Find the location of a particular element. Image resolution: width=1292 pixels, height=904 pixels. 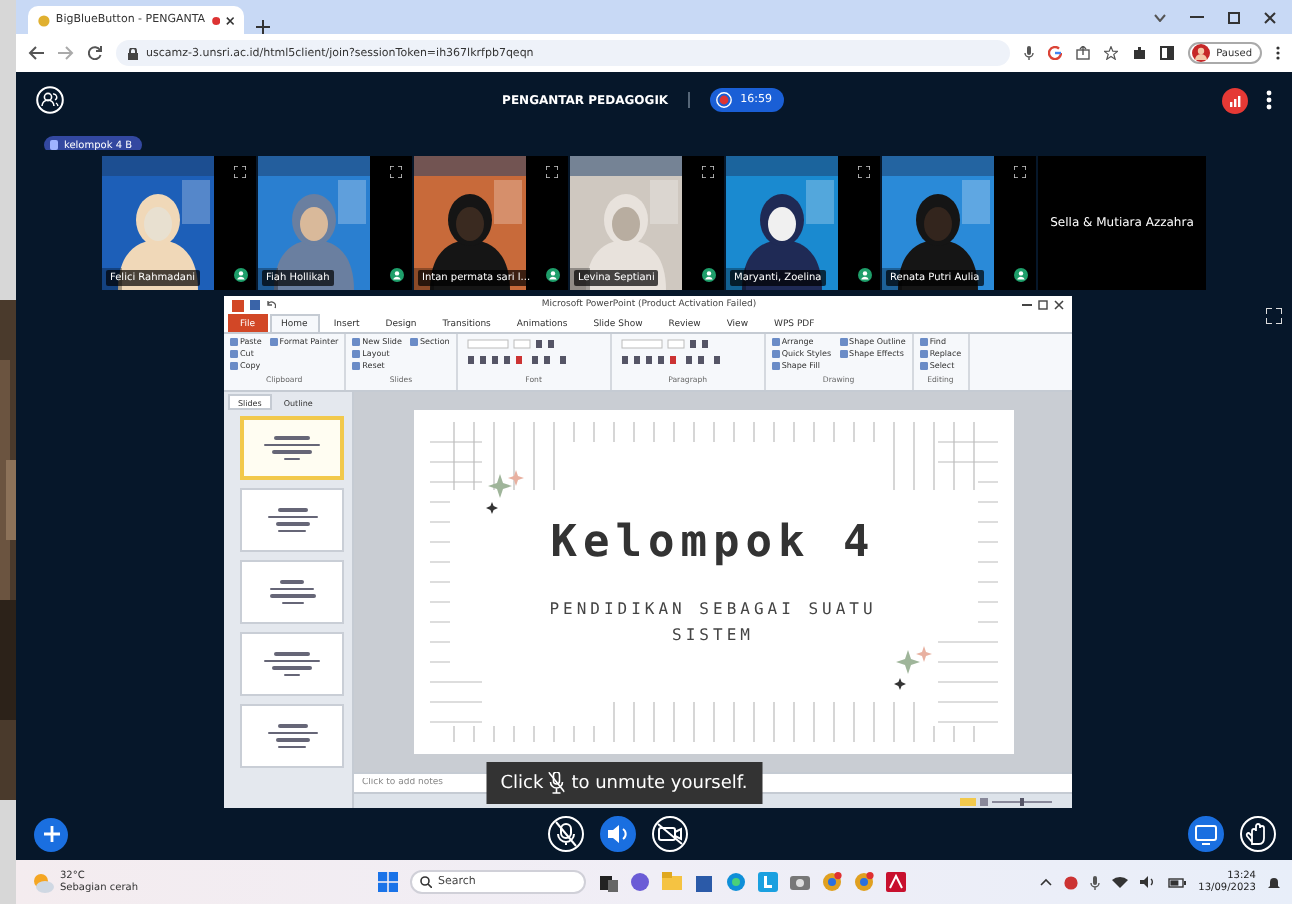

back-icon is located at coordinates (36, 53).